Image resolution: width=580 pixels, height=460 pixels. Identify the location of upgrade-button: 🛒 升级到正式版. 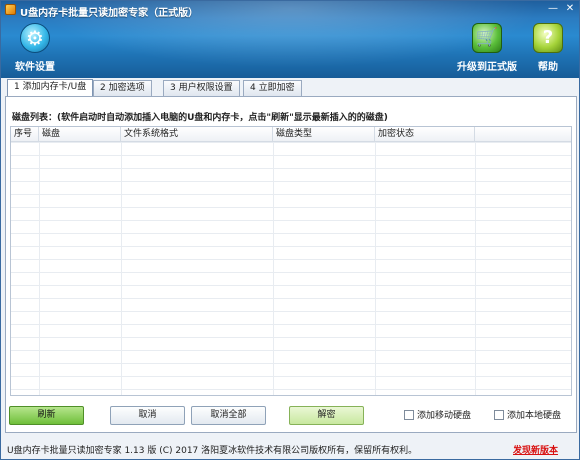
(487, 48).